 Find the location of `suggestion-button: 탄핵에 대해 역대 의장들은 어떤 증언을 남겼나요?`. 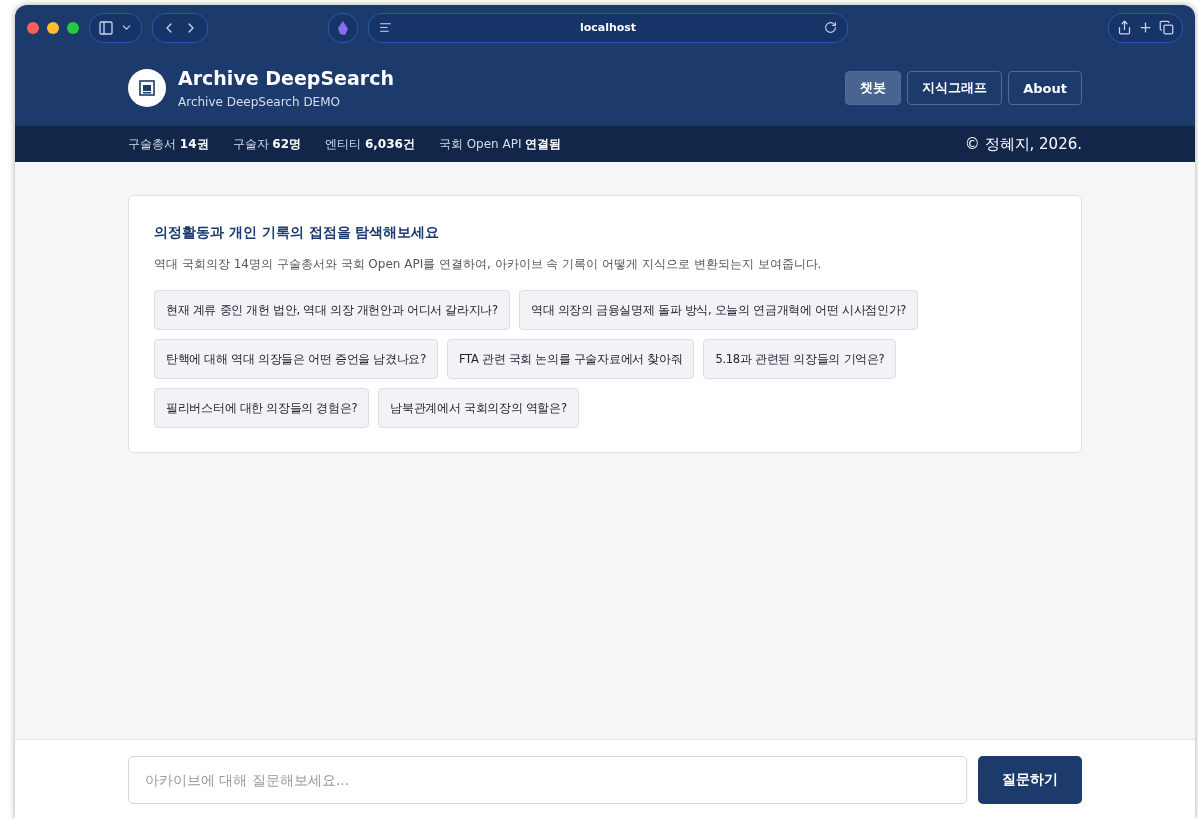

suggestion-button: 탄핵에 대해 역대 의장들은 어떤 증언을 남겼나요? is located at coordinates (296, 359).